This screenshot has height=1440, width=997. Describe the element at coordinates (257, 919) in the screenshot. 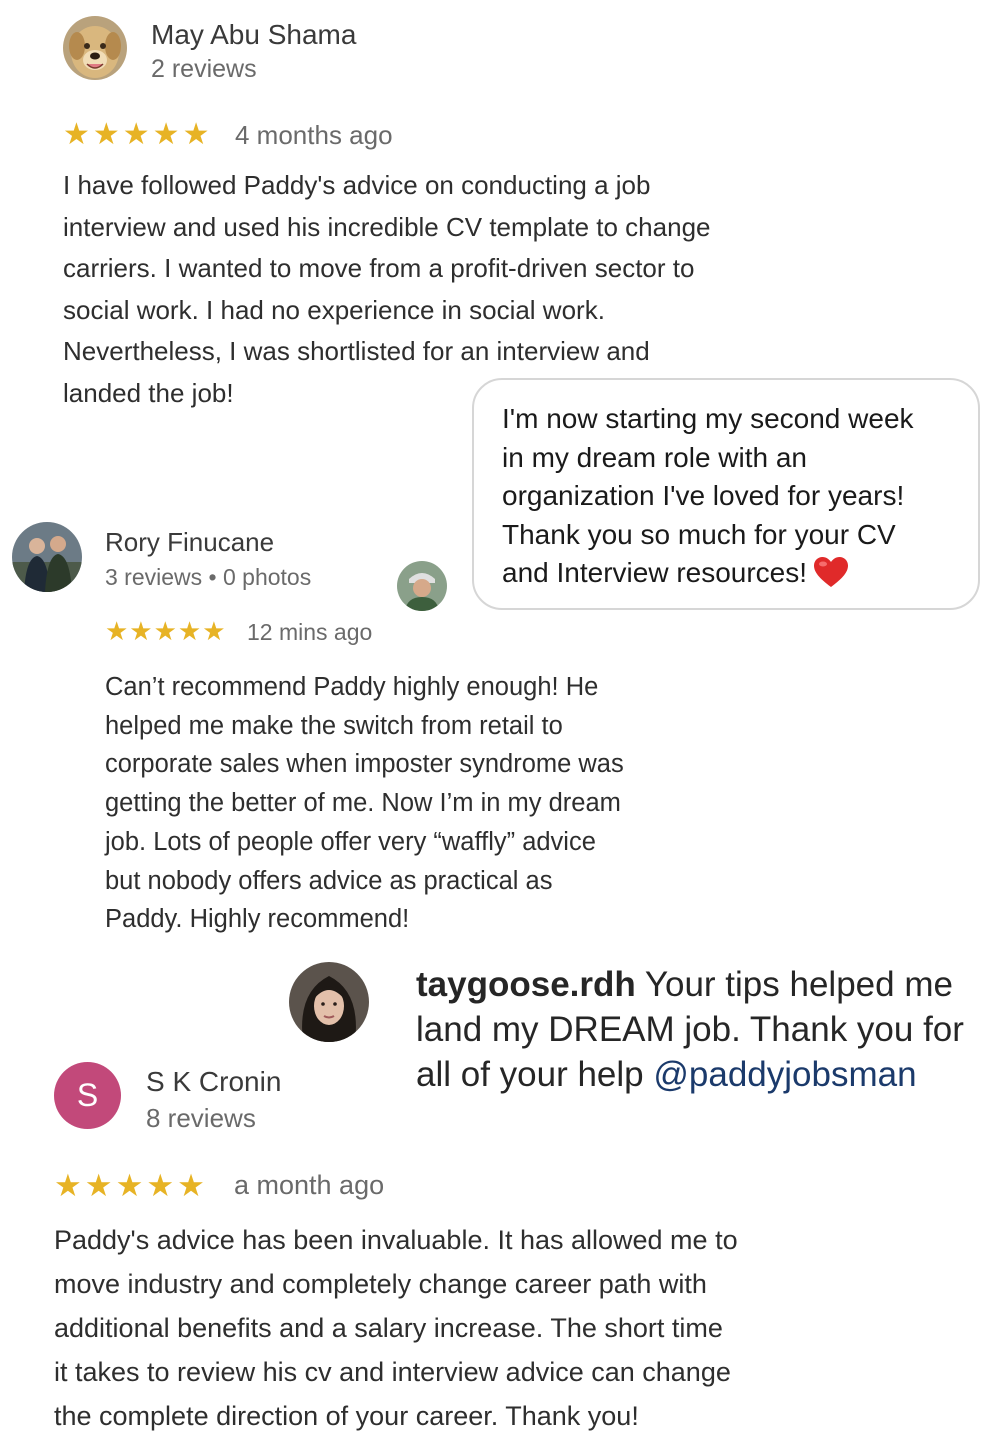

I see `review-text-line: Paddy. Highly recommend!` at that location.